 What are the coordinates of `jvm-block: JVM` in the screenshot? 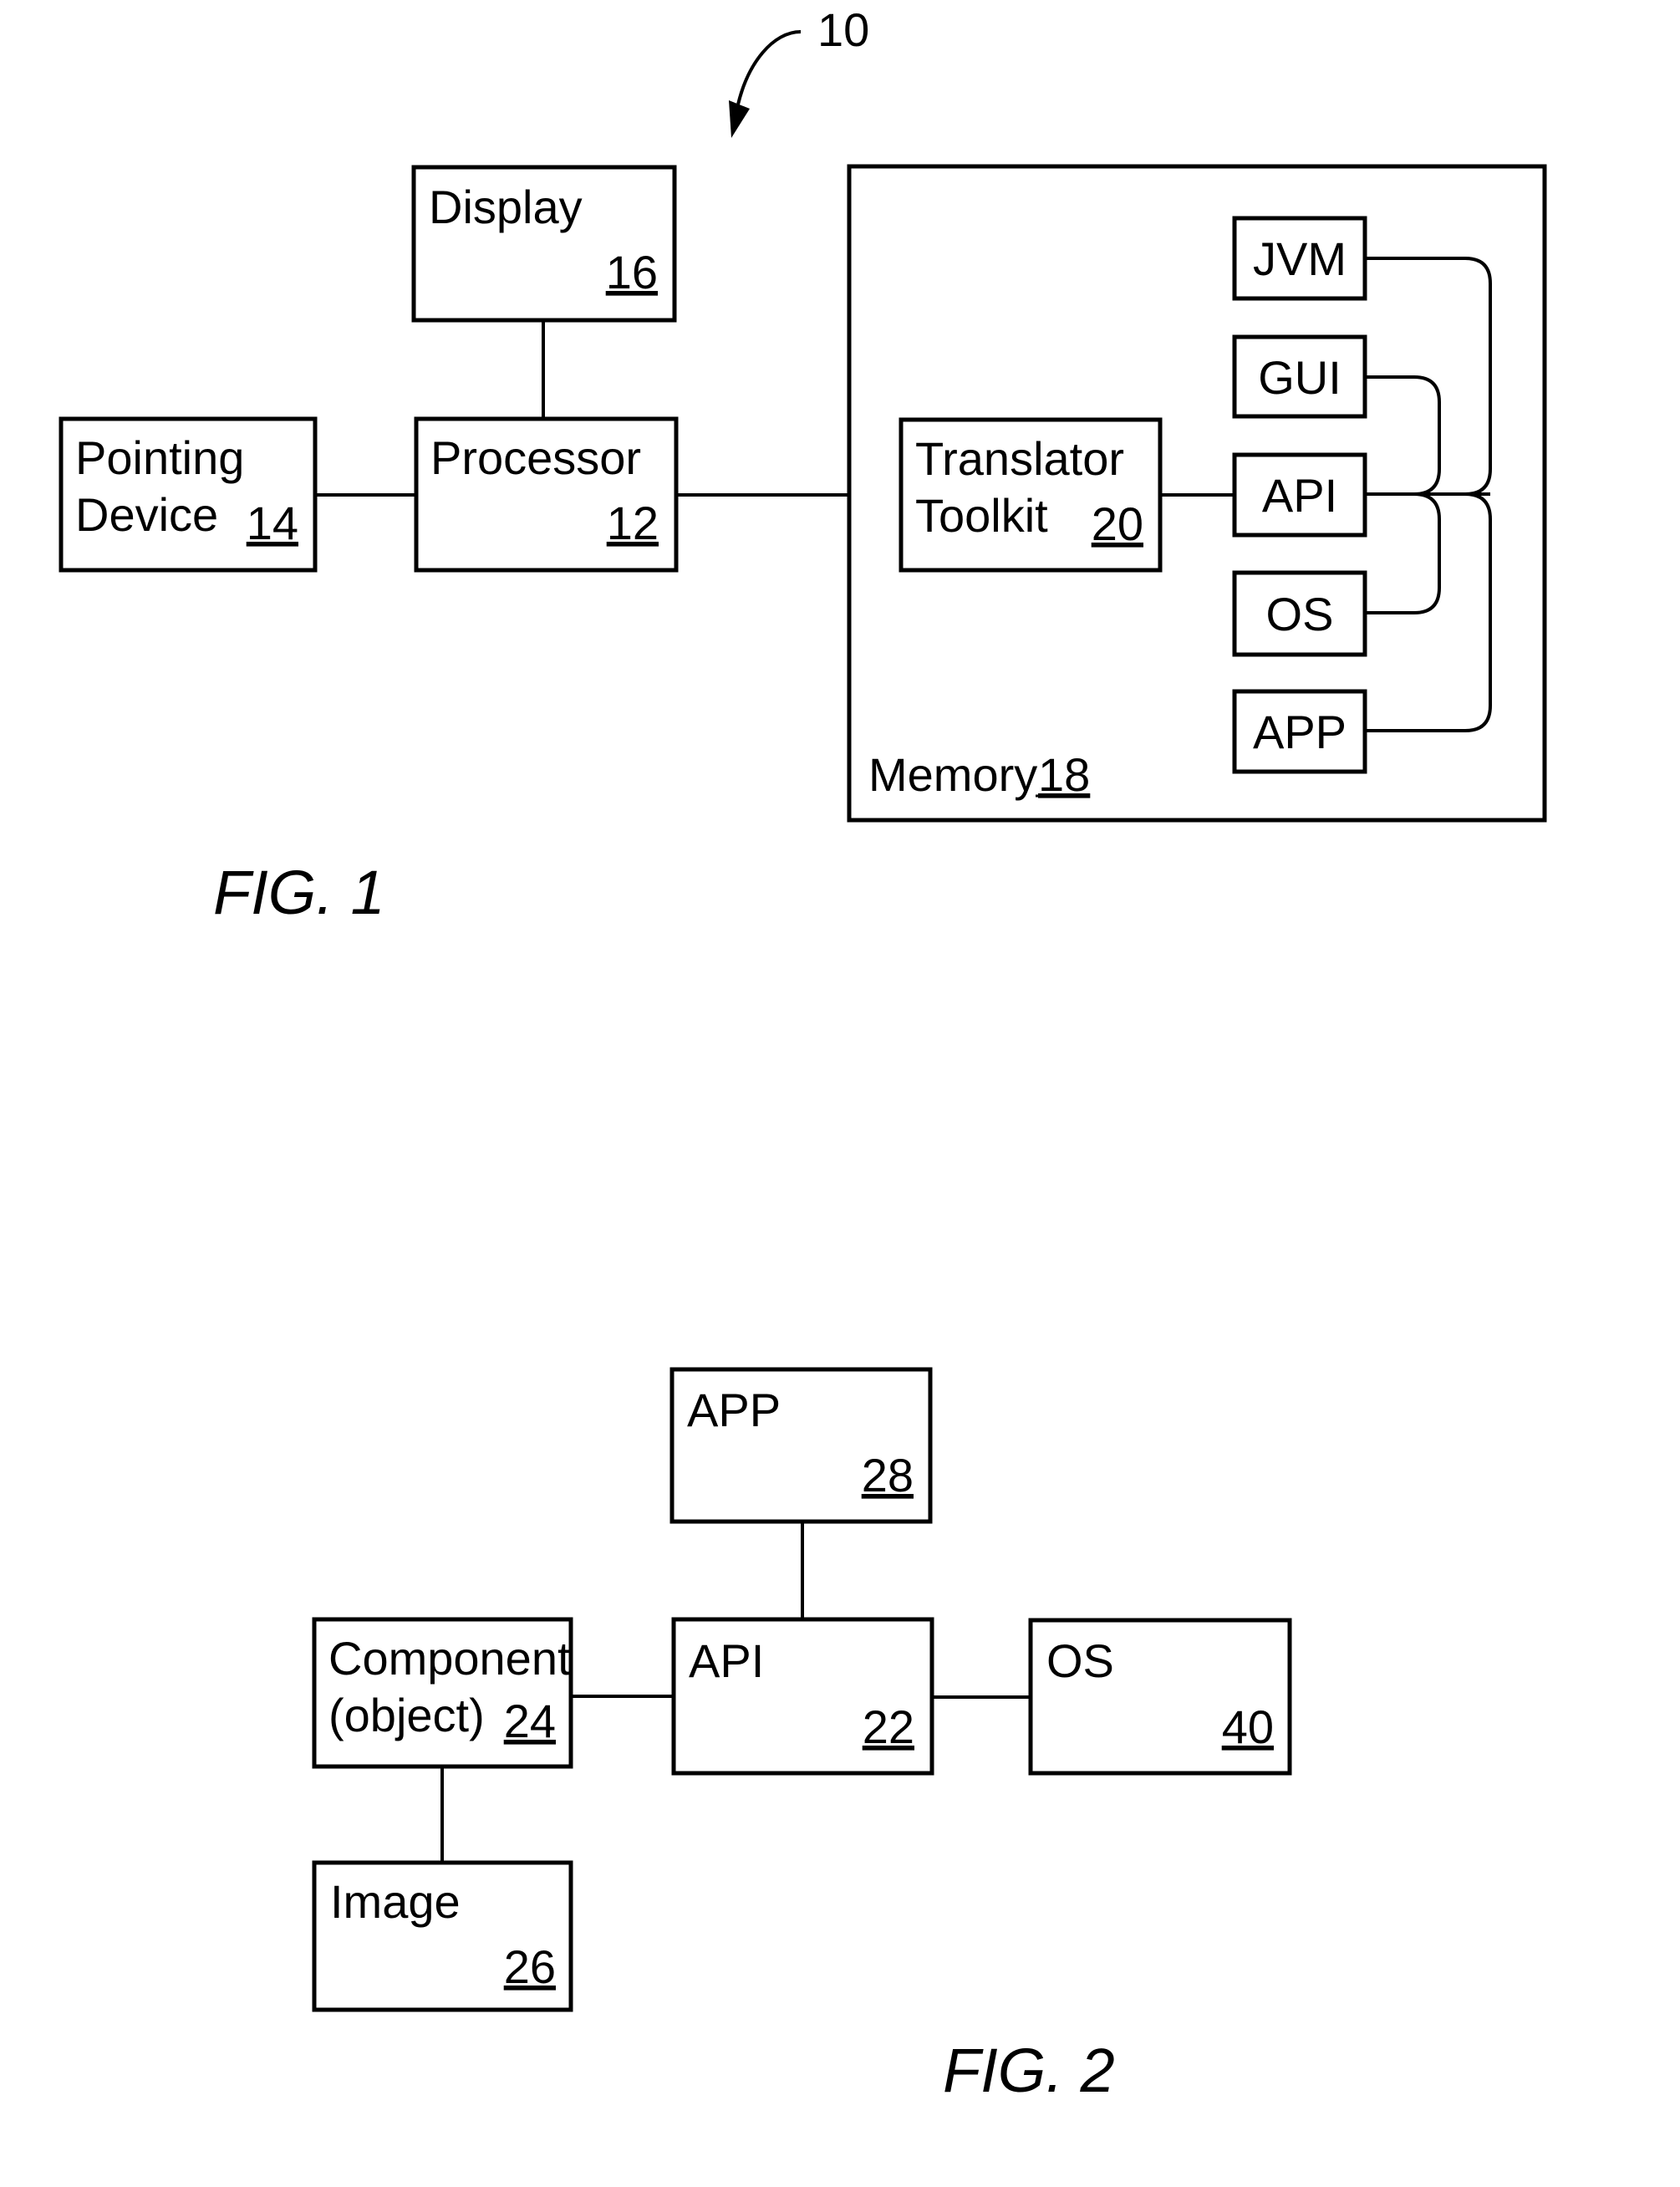 It's located at (1299, 258).